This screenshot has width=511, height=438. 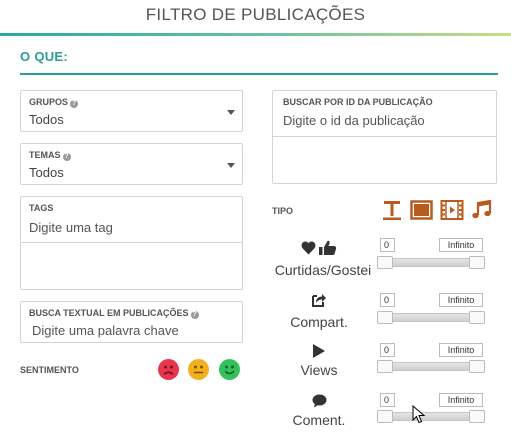 What do you see at coordinates (461, 350) in the screenshot?
I see `views-max-input: Infinito` at bounding box center [461, 350].